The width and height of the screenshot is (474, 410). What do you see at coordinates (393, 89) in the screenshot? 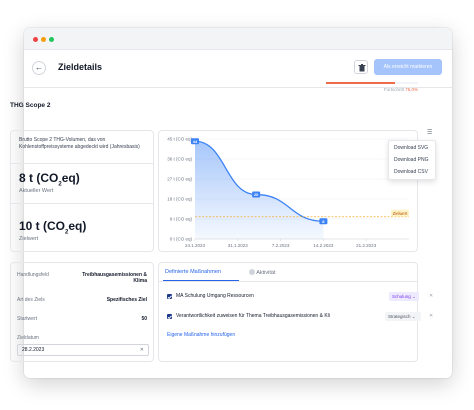
I see `progress-text: Fortschritt` at bounding box center [393, 89].